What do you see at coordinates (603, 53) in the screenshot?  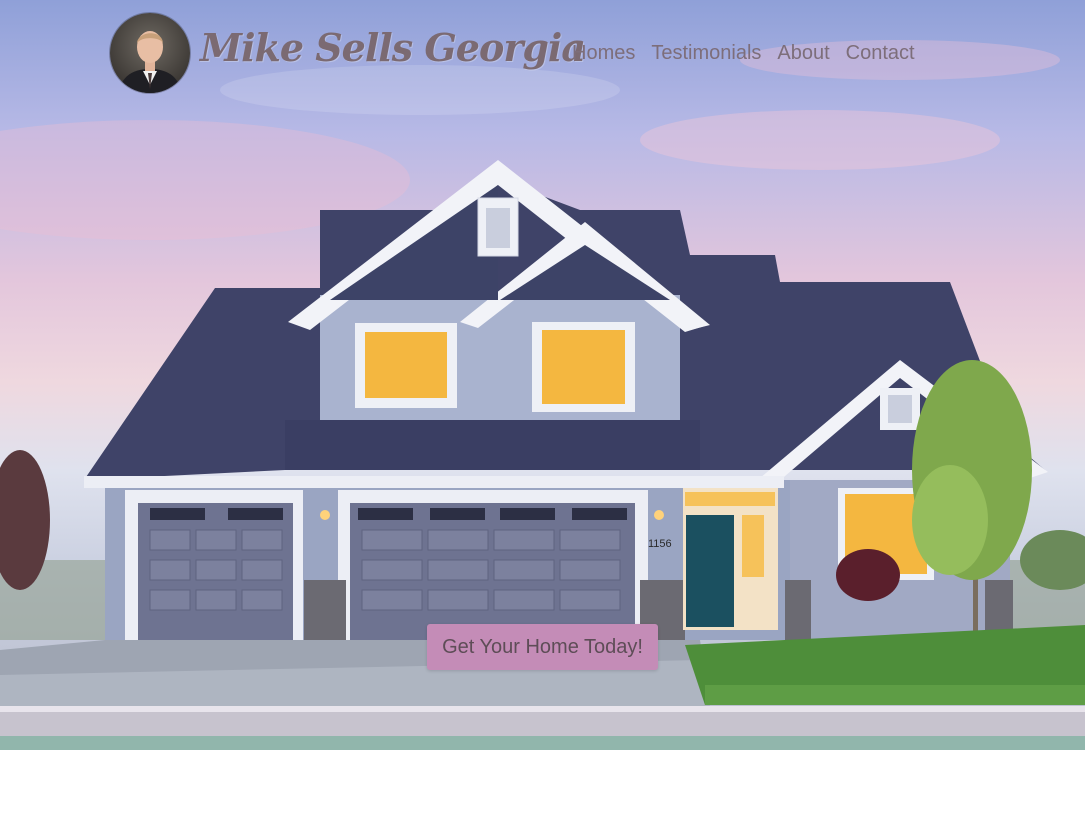 I see `nav-link-homes: Homes` at bounding box center [603, 53].